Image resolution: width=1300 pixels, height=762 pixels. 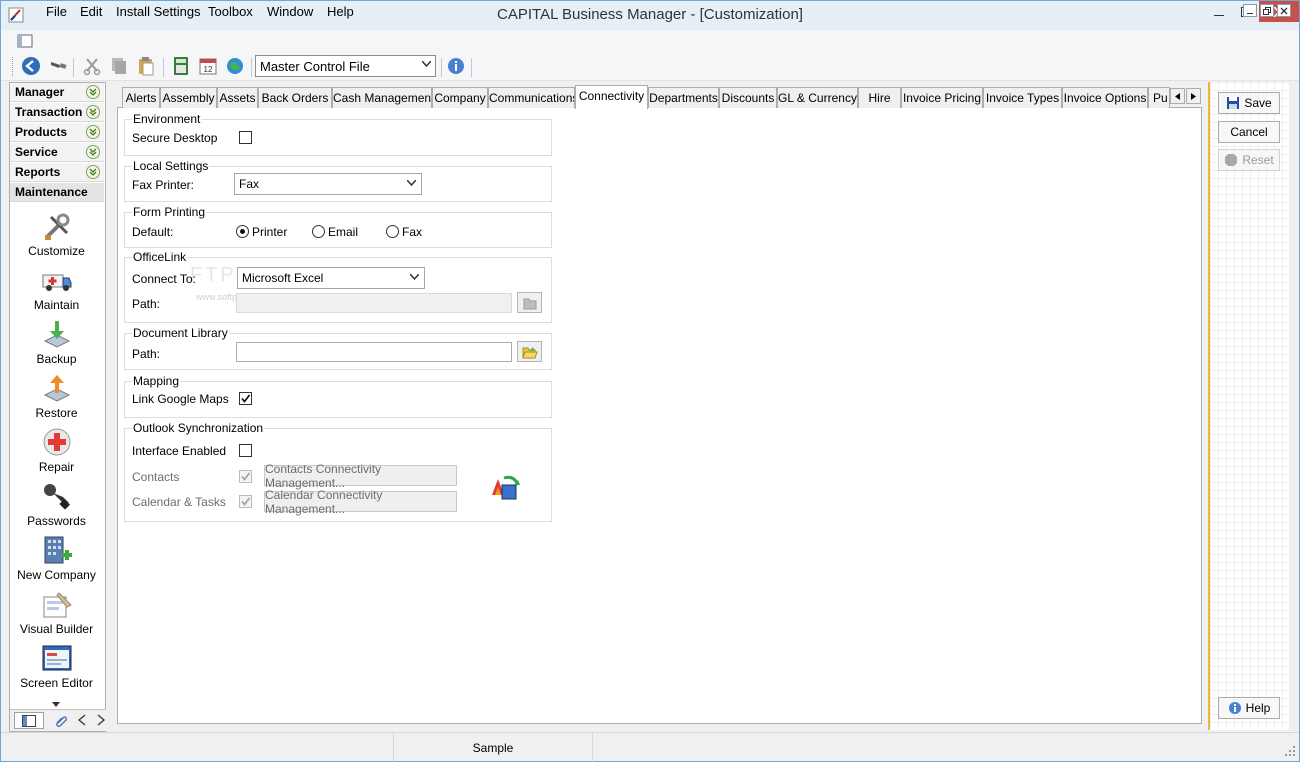 I want to click on nav-item-label: Visual Builder, so click(x=56, y=629).